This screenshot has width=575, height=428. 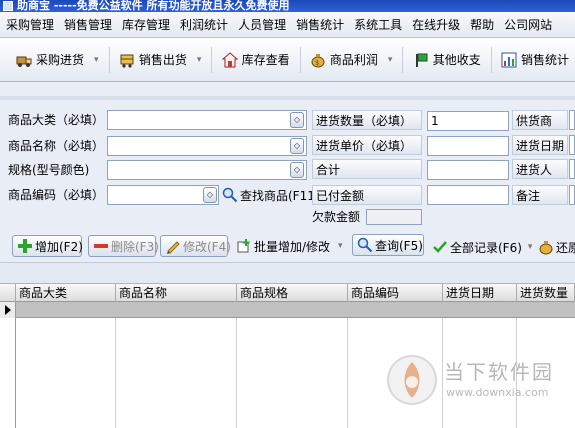 I want to click on delete-label: 删除(F3), so click(x=135, y=246).